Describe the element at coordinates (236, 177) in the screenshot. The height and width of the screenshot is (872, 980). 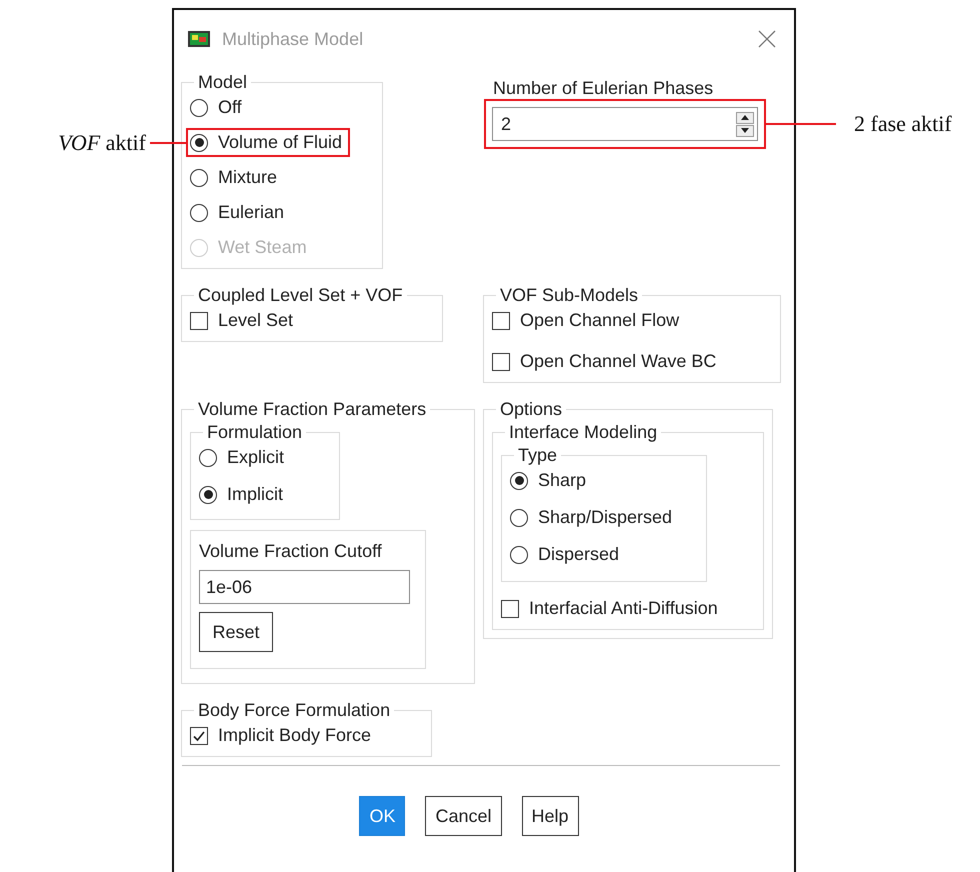
I see `radio-option: Mixture` at that location.